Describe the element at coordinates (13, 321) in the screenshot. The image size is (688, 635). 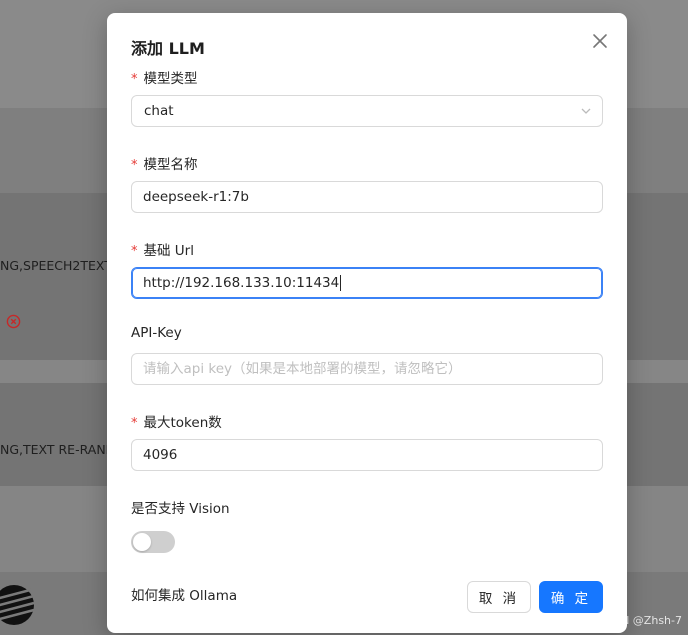
I see `error-circle-icon` at that location.